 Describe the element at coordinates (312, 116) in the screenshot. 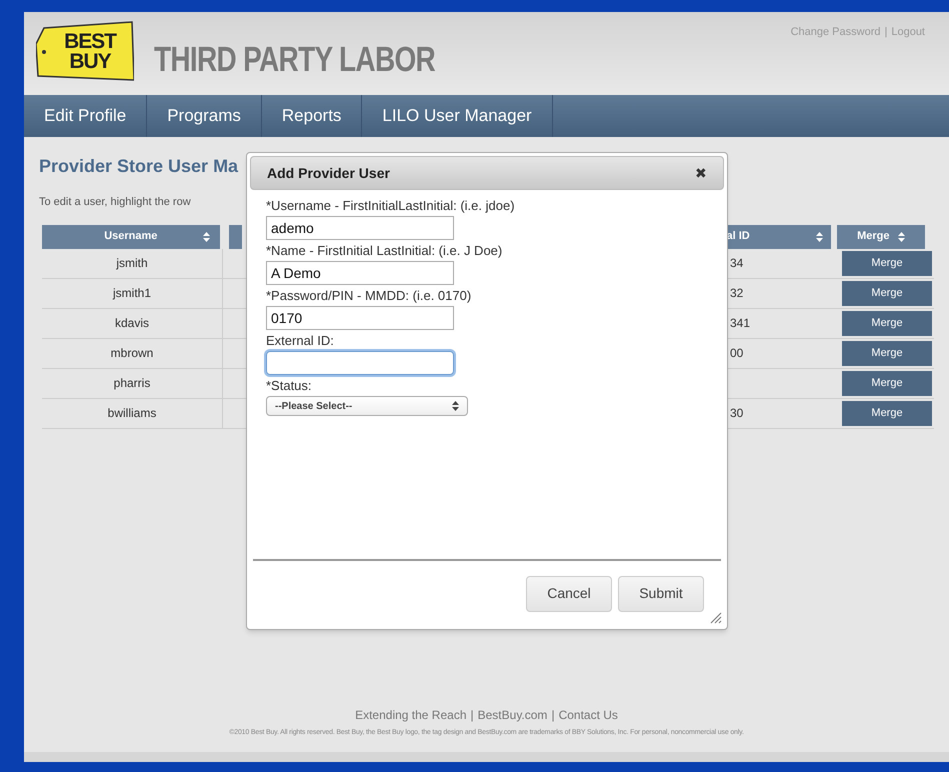

I see `nav-tab: Reports` at that location.